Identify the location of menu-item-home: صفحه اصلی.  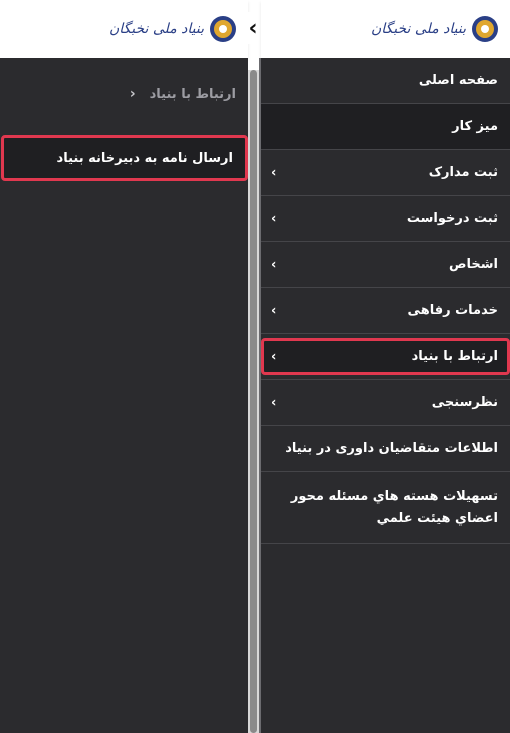
(385, 81).